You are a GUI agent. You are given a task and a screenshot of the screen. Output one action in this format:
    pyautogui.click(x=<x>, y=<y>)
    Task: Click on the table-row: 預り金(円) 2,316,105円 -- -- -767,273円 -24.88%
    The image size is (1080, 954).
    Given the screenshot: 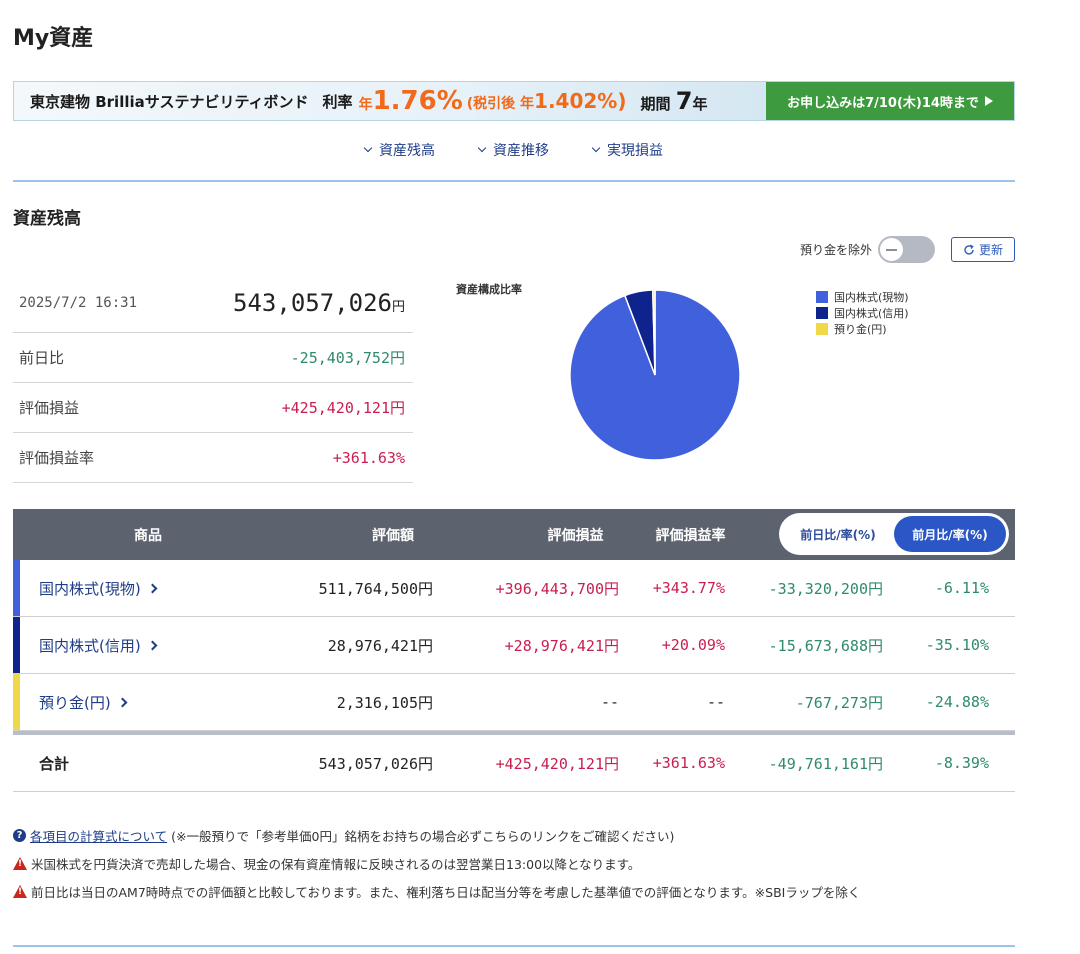 What is the action you would take?
    pyautogui.click(x=514, y=702)
    